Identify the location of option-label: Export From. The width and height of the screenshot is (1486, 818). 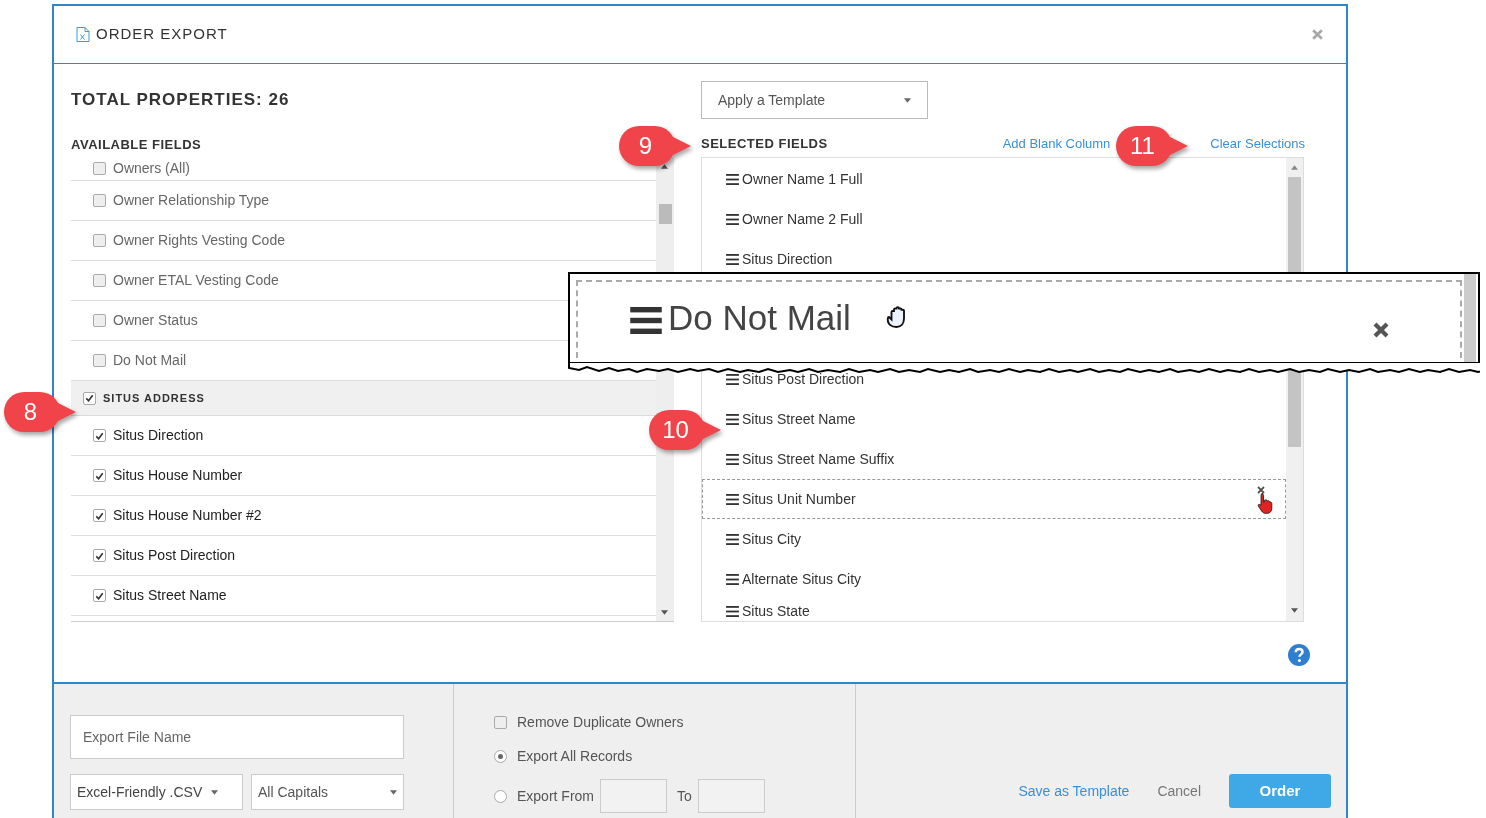
(555, 796).